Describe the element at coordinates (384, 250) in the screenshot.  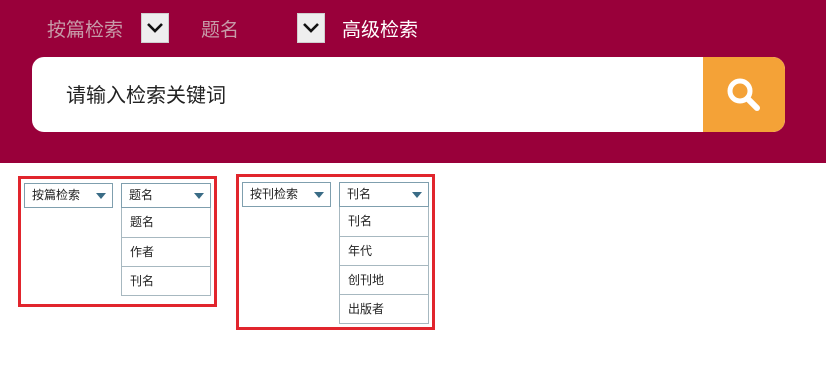
I see `option-era: 年代` at that location.